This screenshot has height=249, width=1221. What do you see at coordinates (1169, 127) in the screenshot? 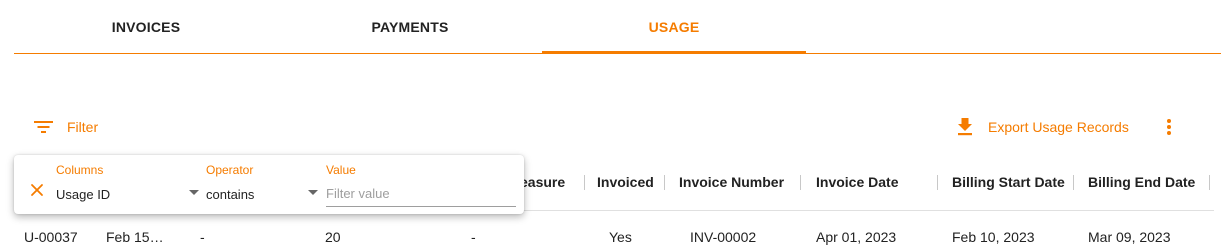
I see `more-vertical-icon` at bounding box center [1169, 127].